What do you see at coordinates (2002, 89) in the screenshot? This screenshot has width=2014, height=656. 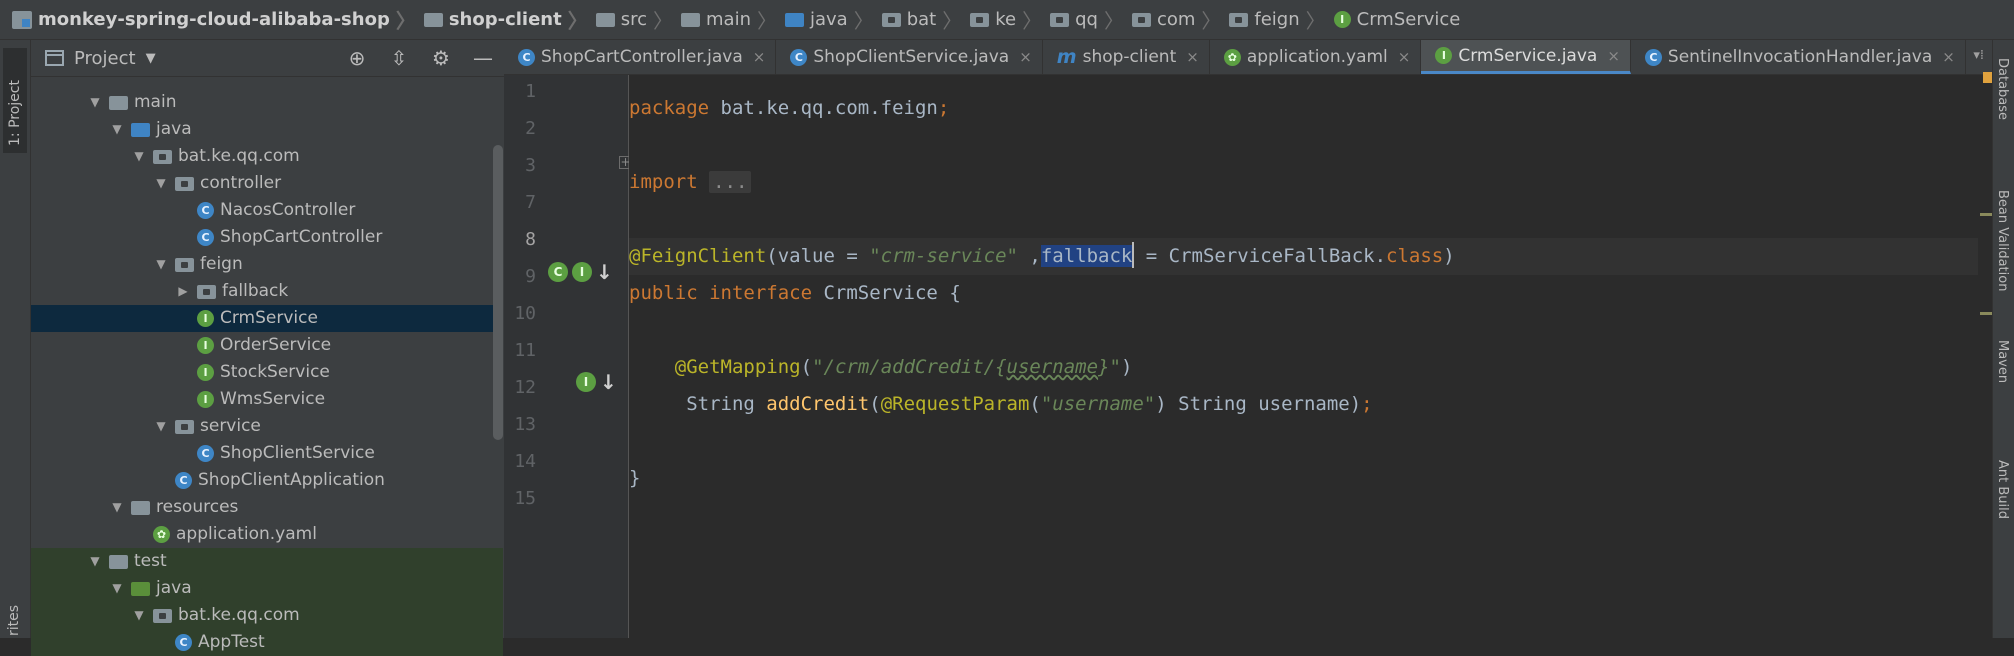 I see `right-tool-tab: Database` at bounding box center [2002, 89].